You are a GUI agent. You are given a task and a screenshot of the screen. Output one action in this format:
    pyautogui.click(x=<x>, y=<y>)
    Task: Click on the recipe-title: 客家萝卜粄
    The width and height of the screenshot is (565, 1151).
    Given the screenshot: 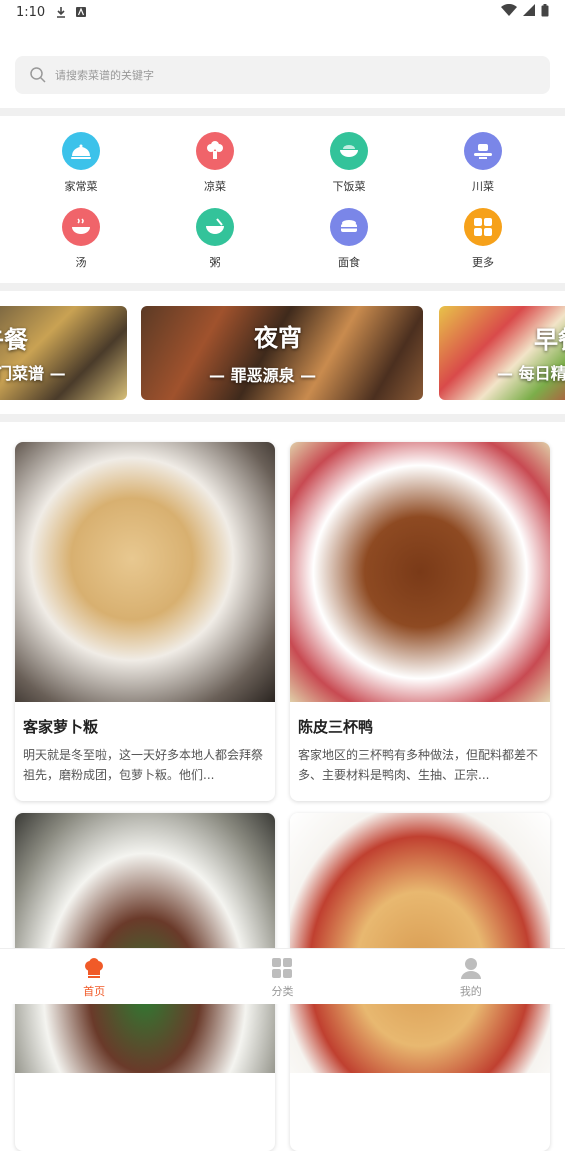 What is the action you would take?
    pyautogui.click(x=61, y=727)
    